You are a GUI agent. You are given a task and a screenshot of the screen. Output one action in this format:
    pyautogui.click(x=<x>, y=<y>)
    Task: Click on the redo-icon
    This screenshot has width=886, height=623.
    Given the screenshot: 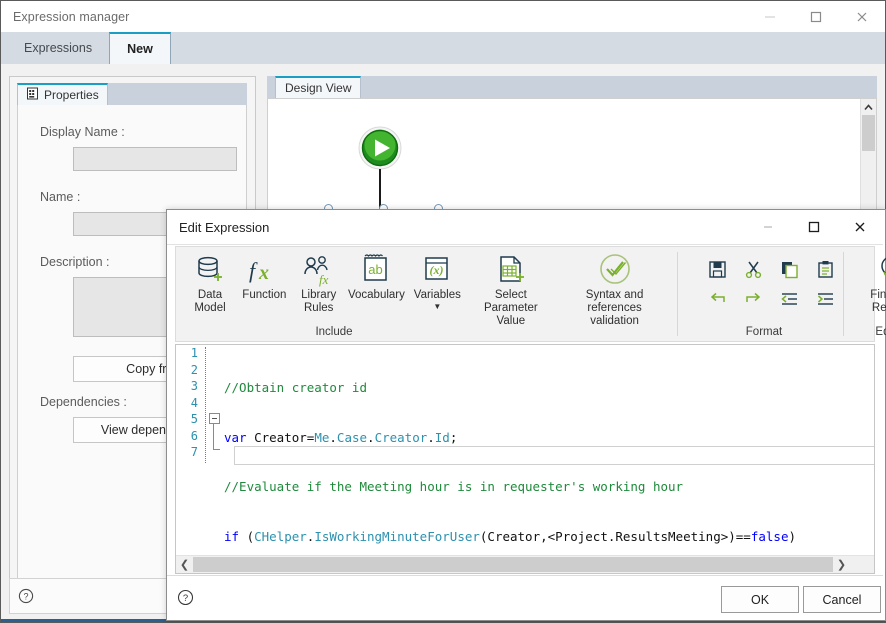 What is the action you would take?
    pyautogui.click(x=753, y=299)
    